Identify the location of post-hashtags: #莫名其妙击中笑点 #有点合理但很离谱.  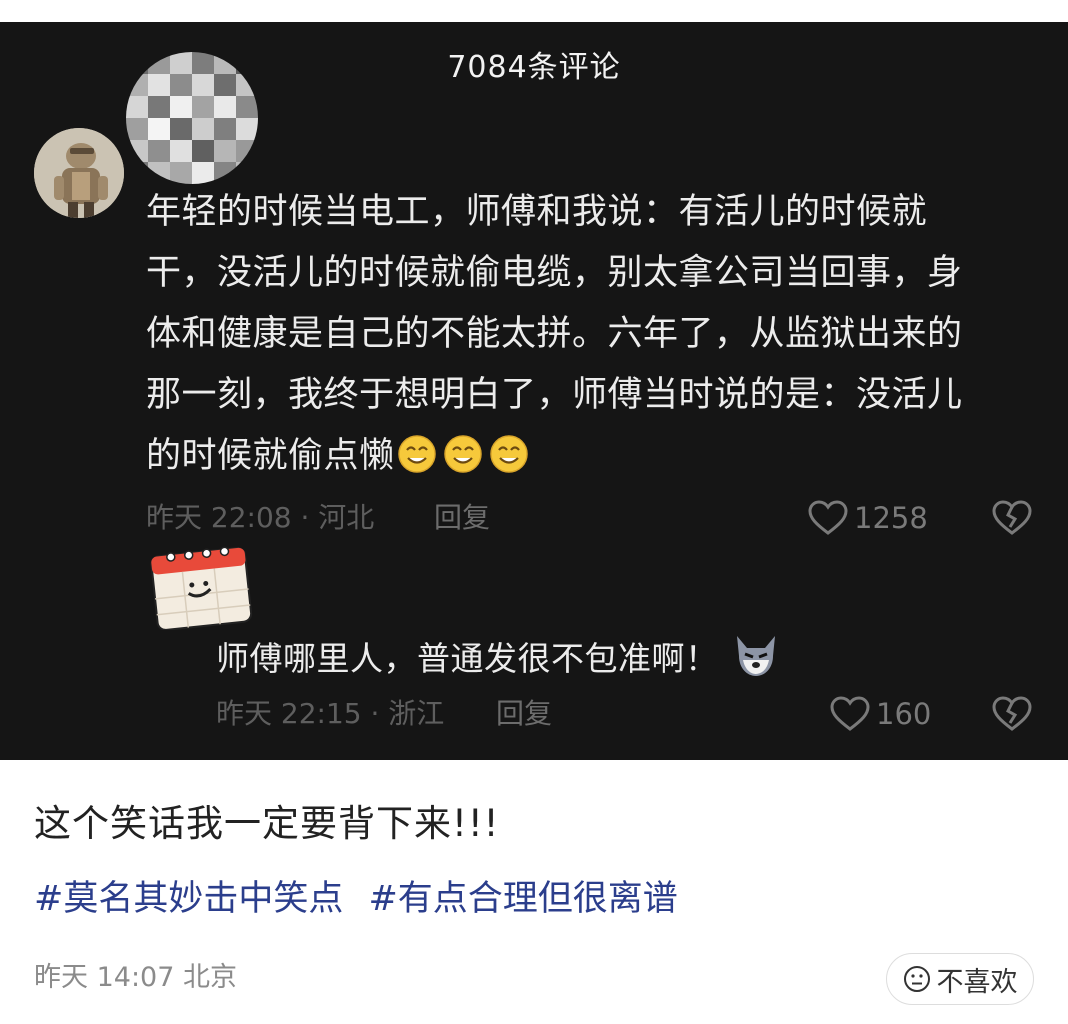
(363, 899).